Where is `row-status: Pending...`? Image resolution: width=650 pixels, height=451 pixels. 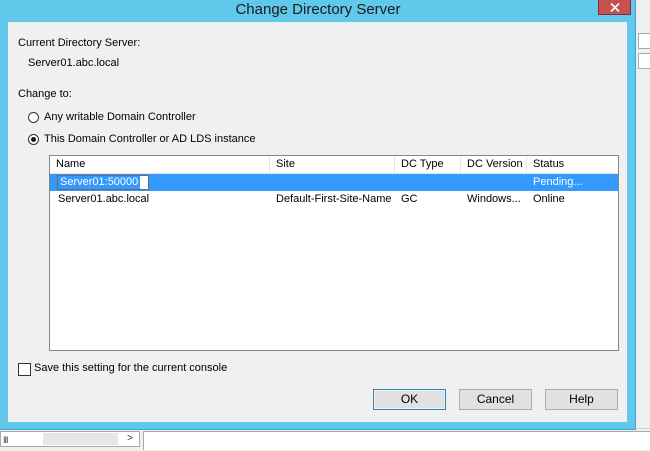
row-status: Pending... is located at coordinates (558, 182).